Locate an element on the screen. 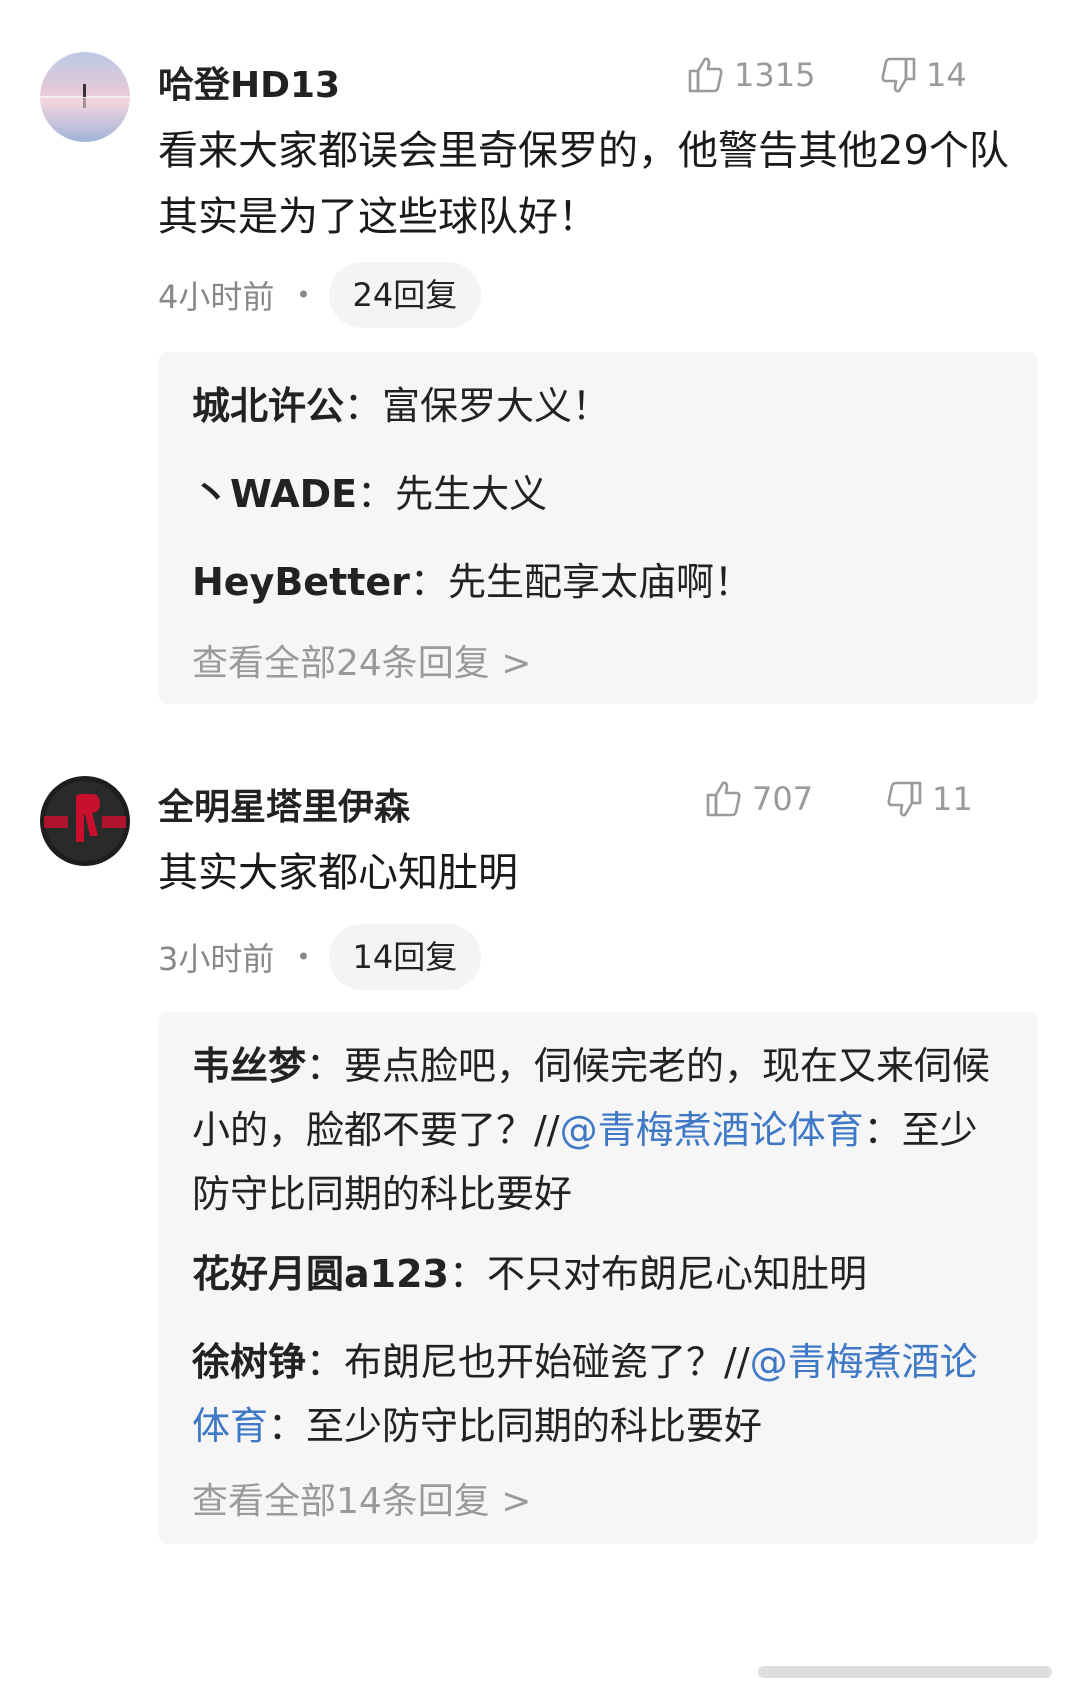 This screenshot has width=1078, height=1682. reply-text: 富保罗大义！ is located at coordinates (496, 406).